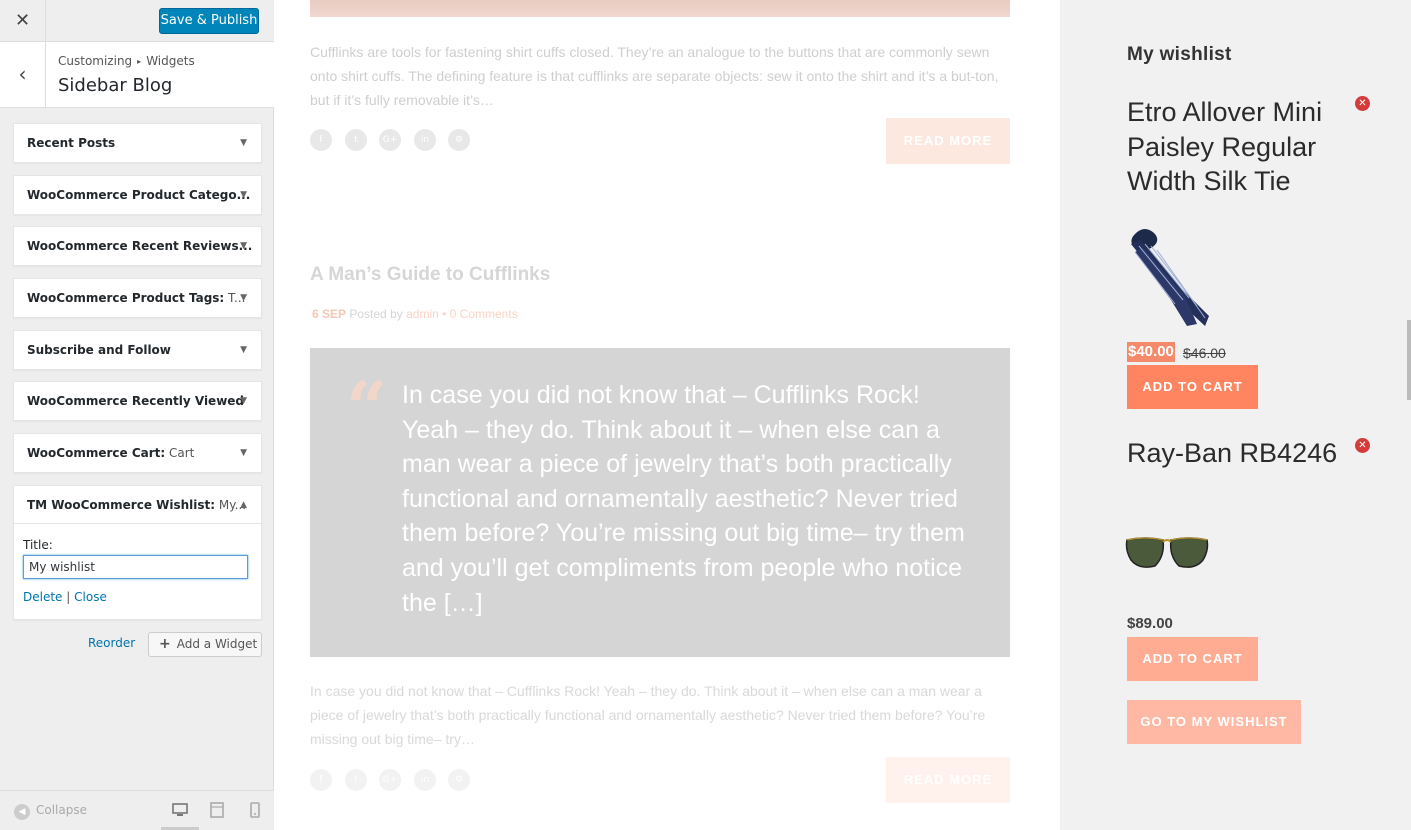 The width and height of the screenshot is (1411, 830). What do you see at coordinates (217, 644) in the screenshot?
I see `add-widget-label: Add a Widget` at bounding box center [217, 644].